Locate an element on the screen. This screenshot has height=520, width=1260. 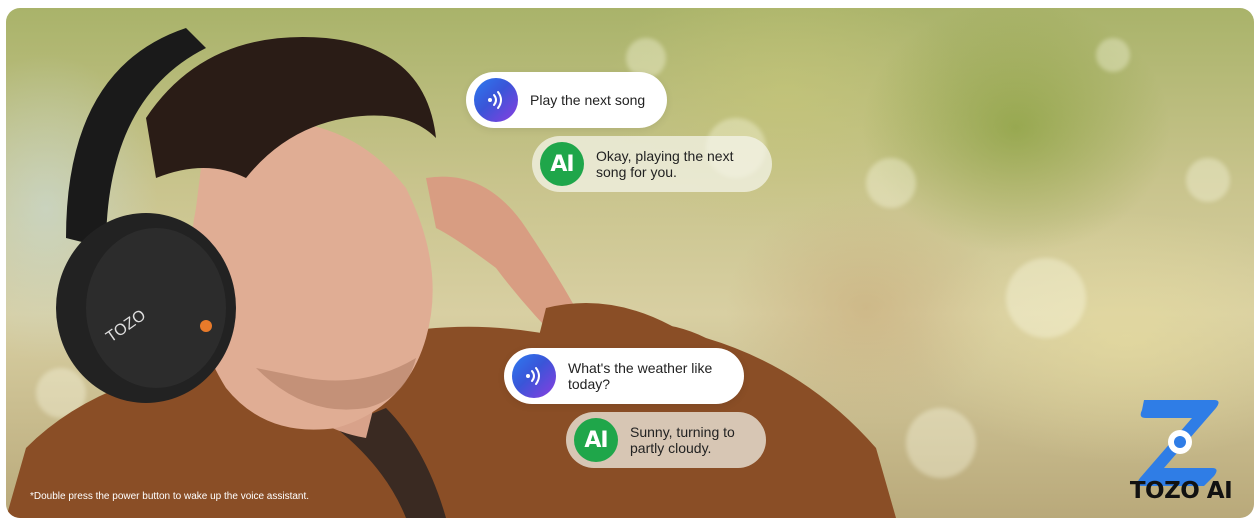
chat-bubble-user: What's the weather like today? is located at coordinates (624, 376).